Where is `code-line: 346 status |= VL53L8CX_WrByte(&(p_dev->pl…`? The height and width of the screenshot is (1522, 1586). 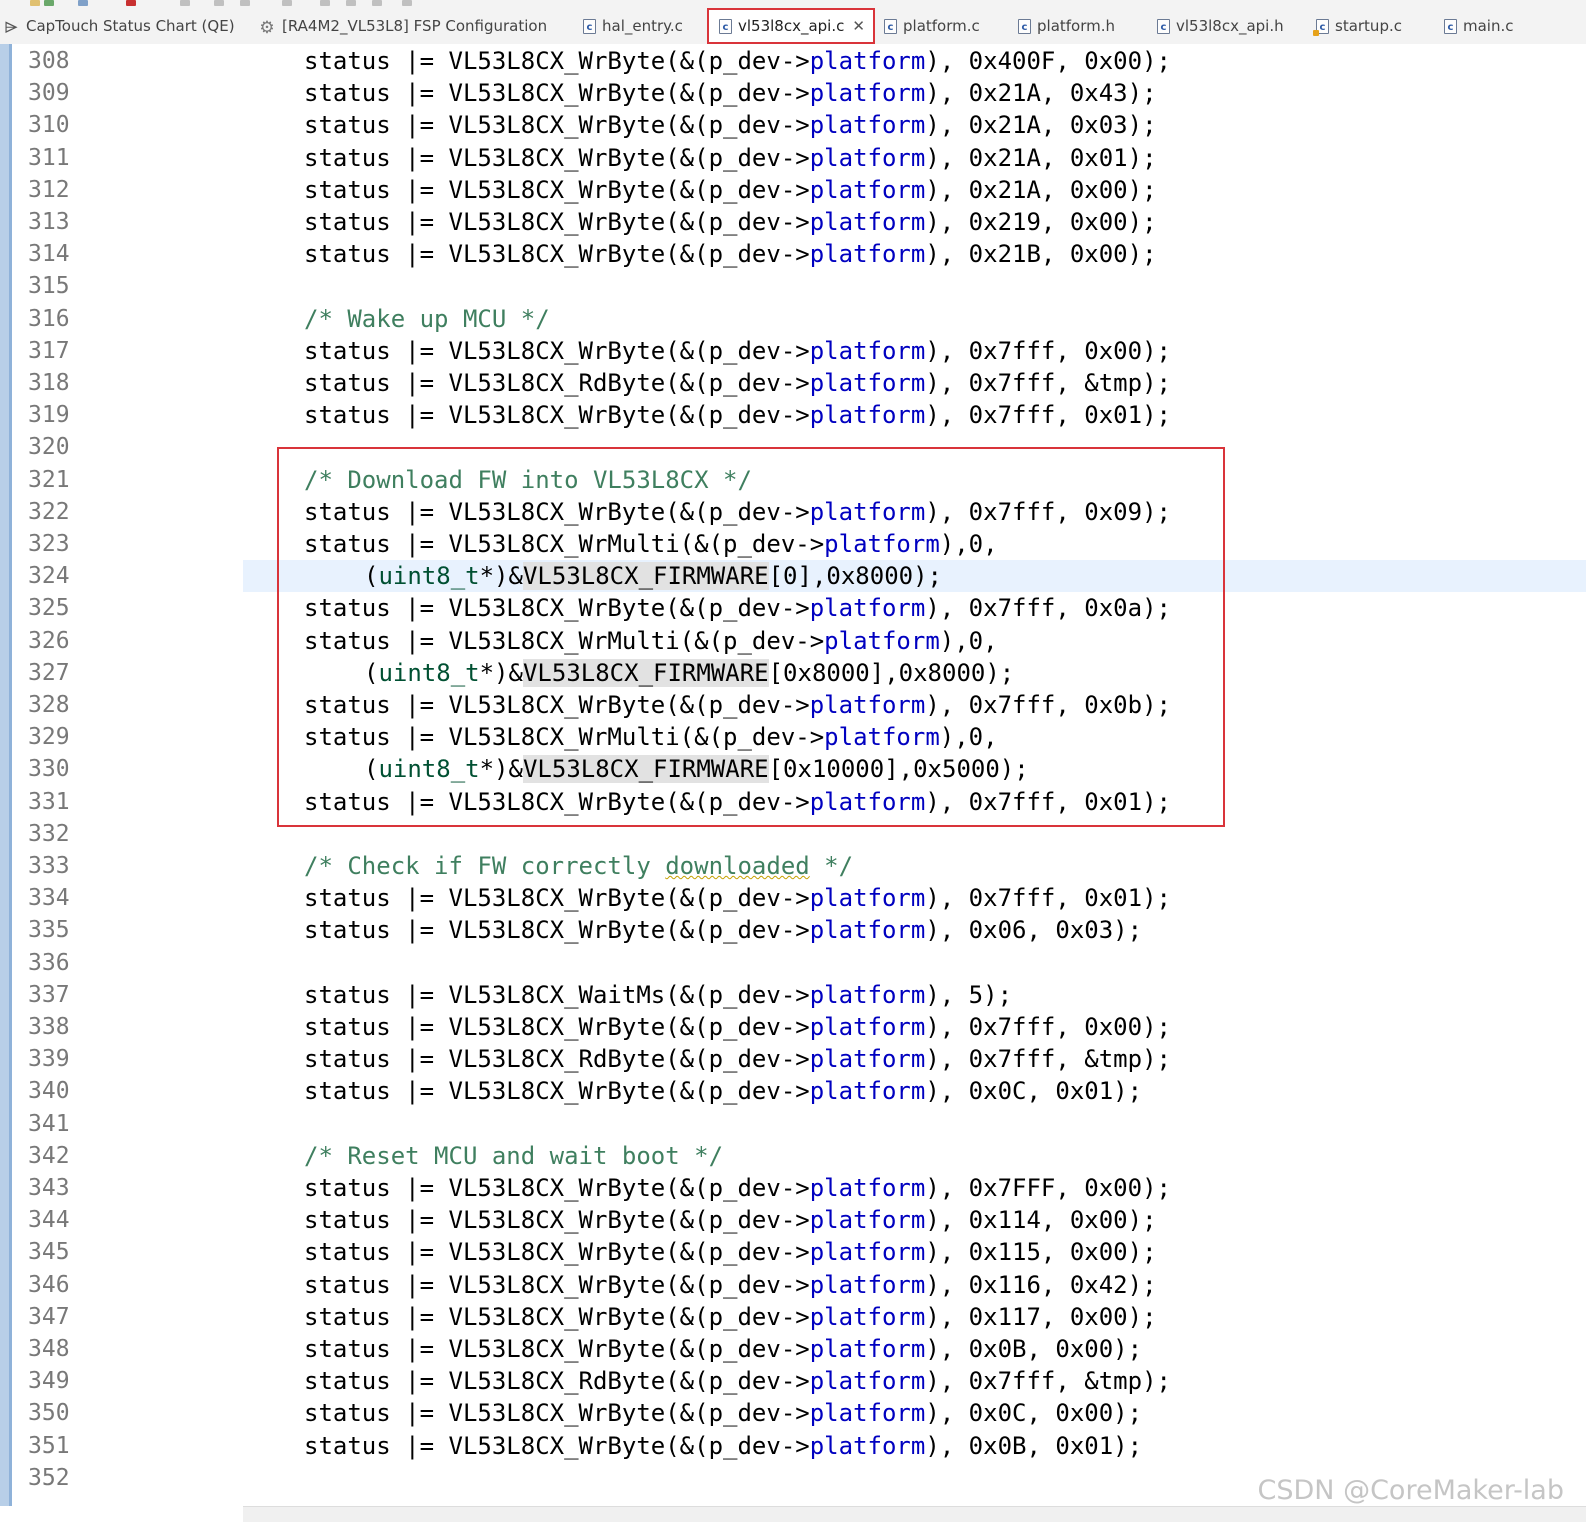
code-line: 346 status |= VL53L8CX_WrByte(&(p_dev->pl… is located at coordinates (793, 1285).